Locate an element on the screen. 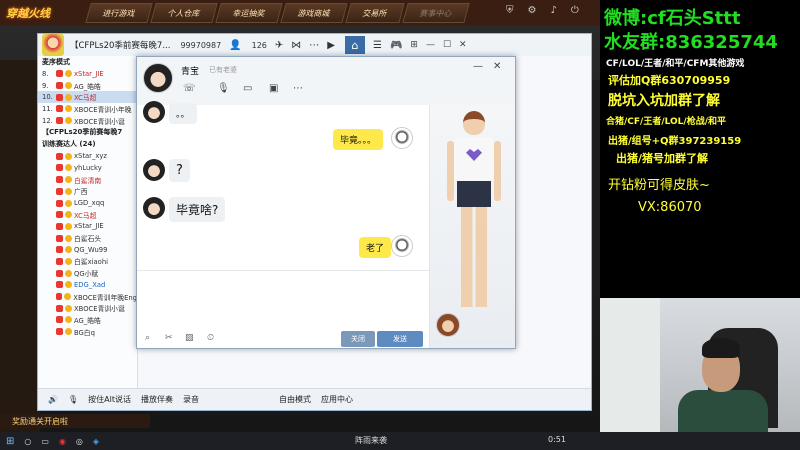 Image resolution: width=800 pixels, height=450 pixels. member-group-header: 训练赛达人 (24) is located at coordinates (87, 144).